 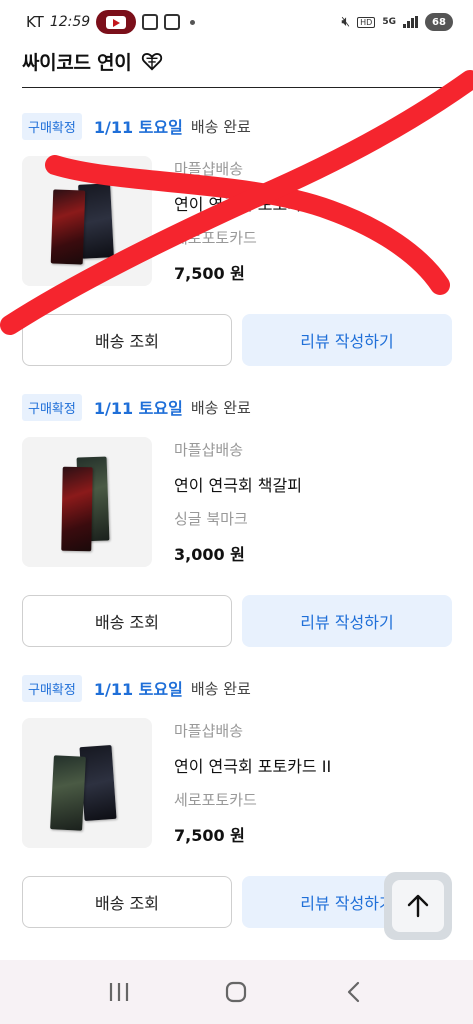 I want to click on product-info: 마플샵배송 연이 연극회 책갈피 싱글 북마크 3,000 원, so click(x=238, y=502).